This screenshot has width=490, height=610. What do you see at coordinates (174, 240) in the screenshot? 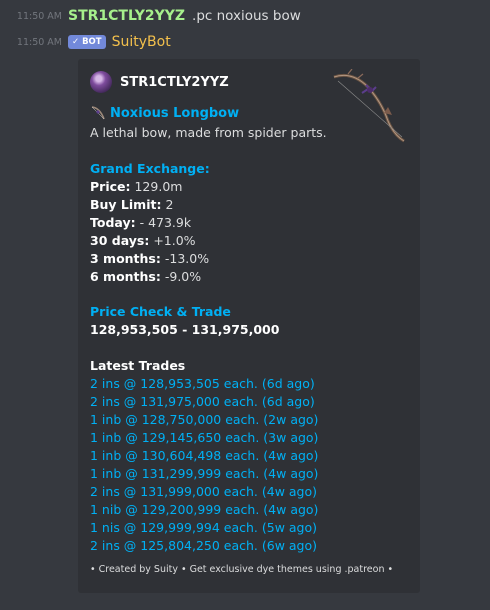
I see `ge-value: +1.0%` at bounding box center [174, 240].